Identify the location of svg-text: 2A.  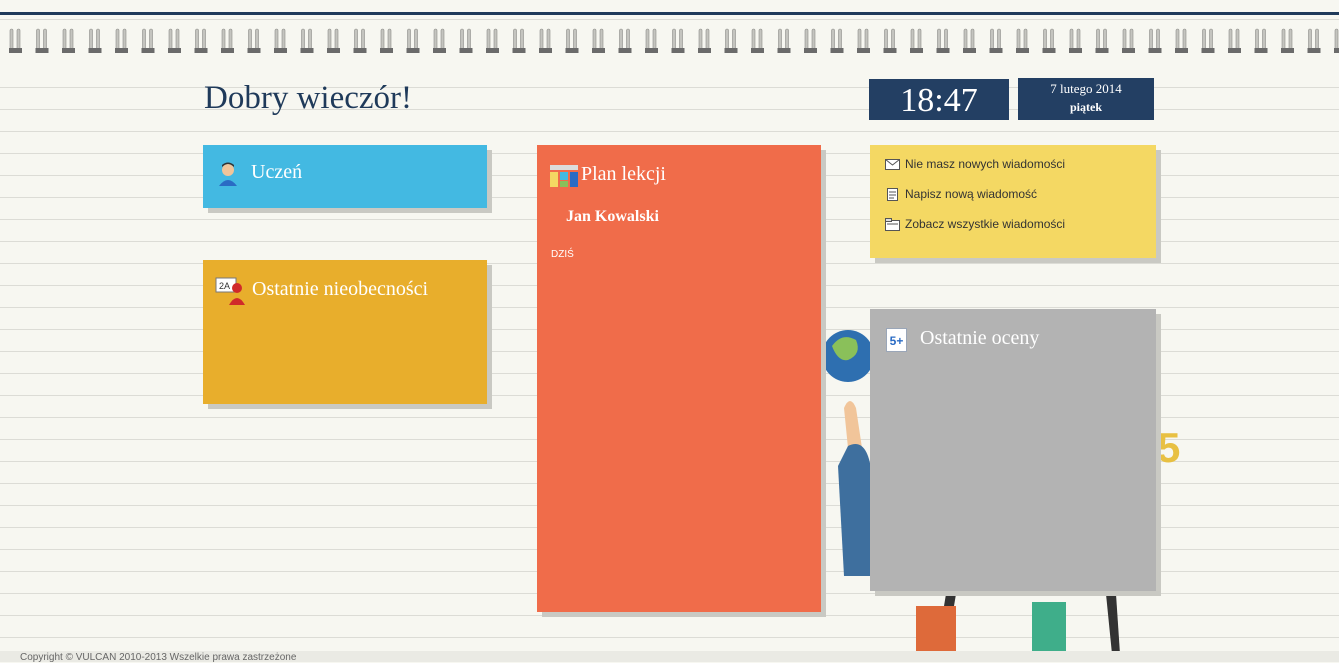
(224, 286).